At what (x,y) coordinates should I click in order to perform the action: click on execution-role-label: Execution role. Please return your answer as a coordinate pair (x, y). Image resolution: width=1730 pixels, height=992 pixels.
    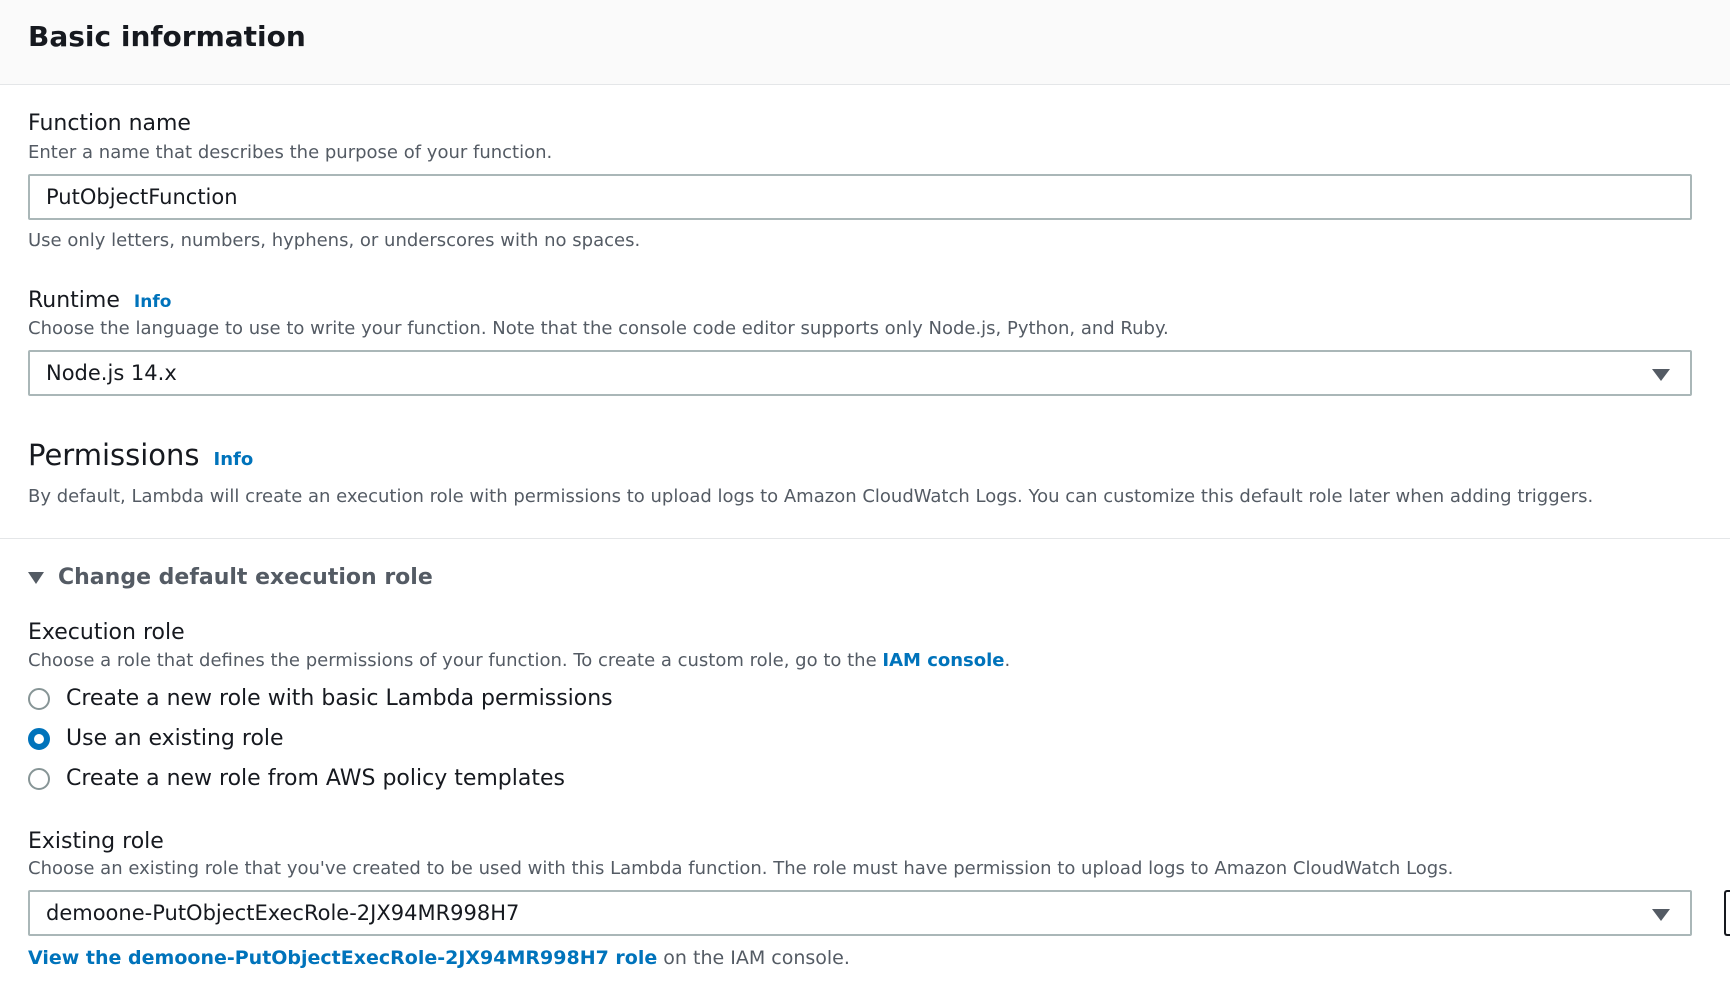
    Looking at the image, I should click on (106, 632).